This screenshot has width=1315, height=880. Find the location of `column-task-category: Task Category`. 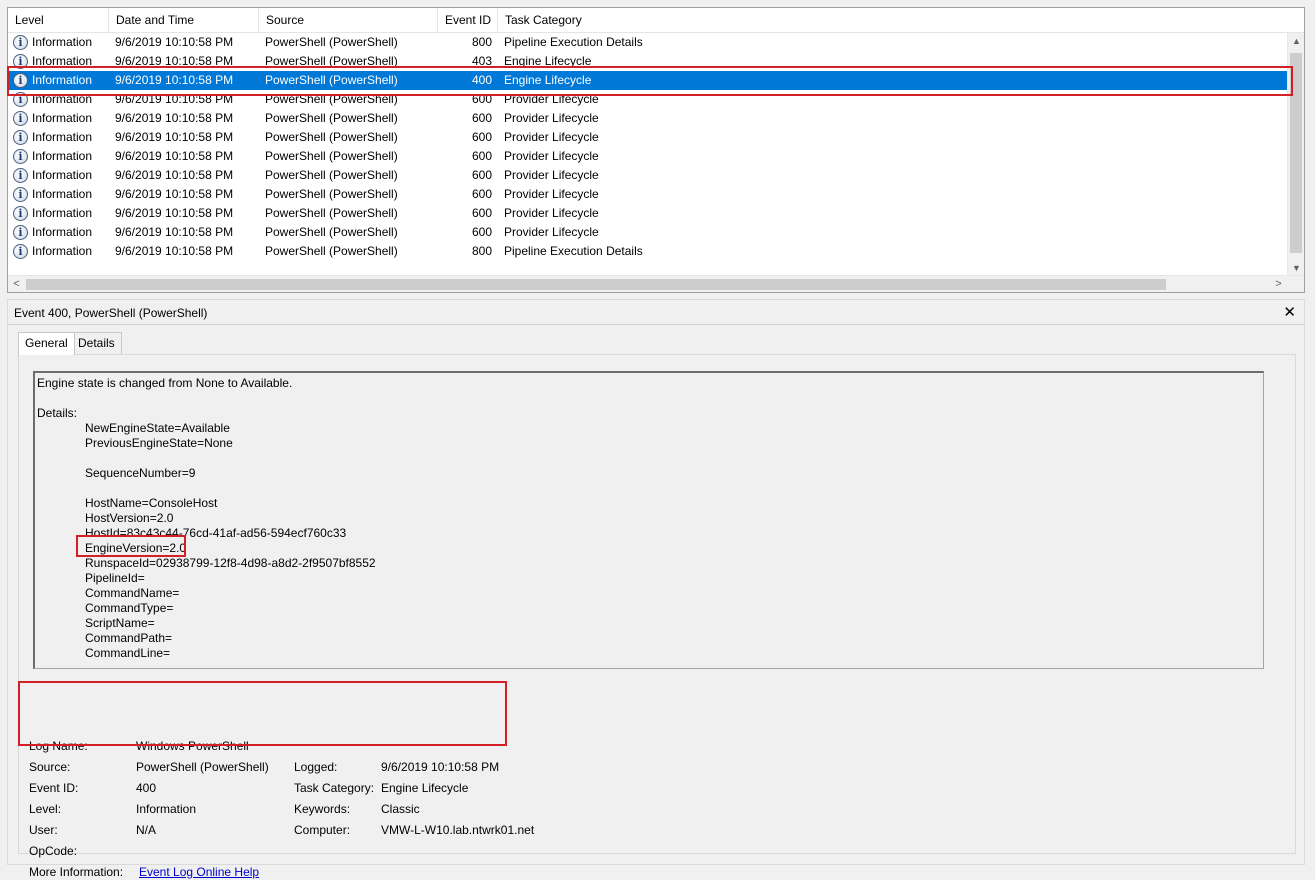

column-task-category: Task Category is located at coordinates (901, 20).